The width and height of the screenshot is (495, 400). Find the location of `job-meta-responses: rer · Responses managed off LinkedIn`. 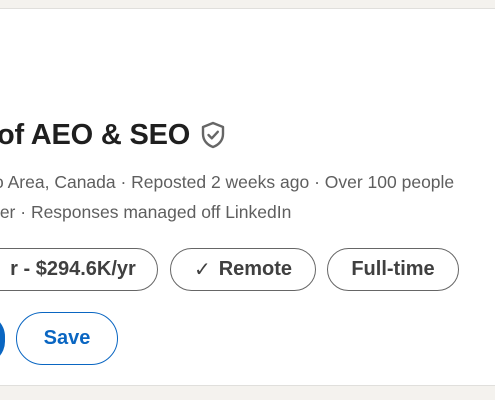

job-meta-responses: rer · Responses managed off LinkedIn is located at coordinates (146, 212).